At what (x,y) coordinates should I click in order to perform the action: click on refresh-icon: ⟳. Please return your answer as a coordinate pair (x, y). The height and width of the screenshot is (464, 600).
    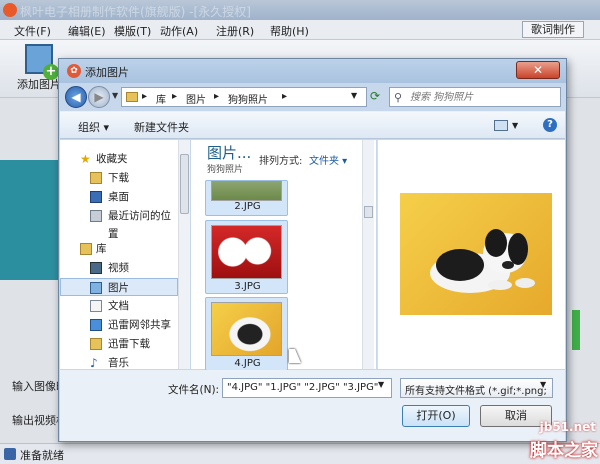
    Looking at the image, I should click on (375, 96).